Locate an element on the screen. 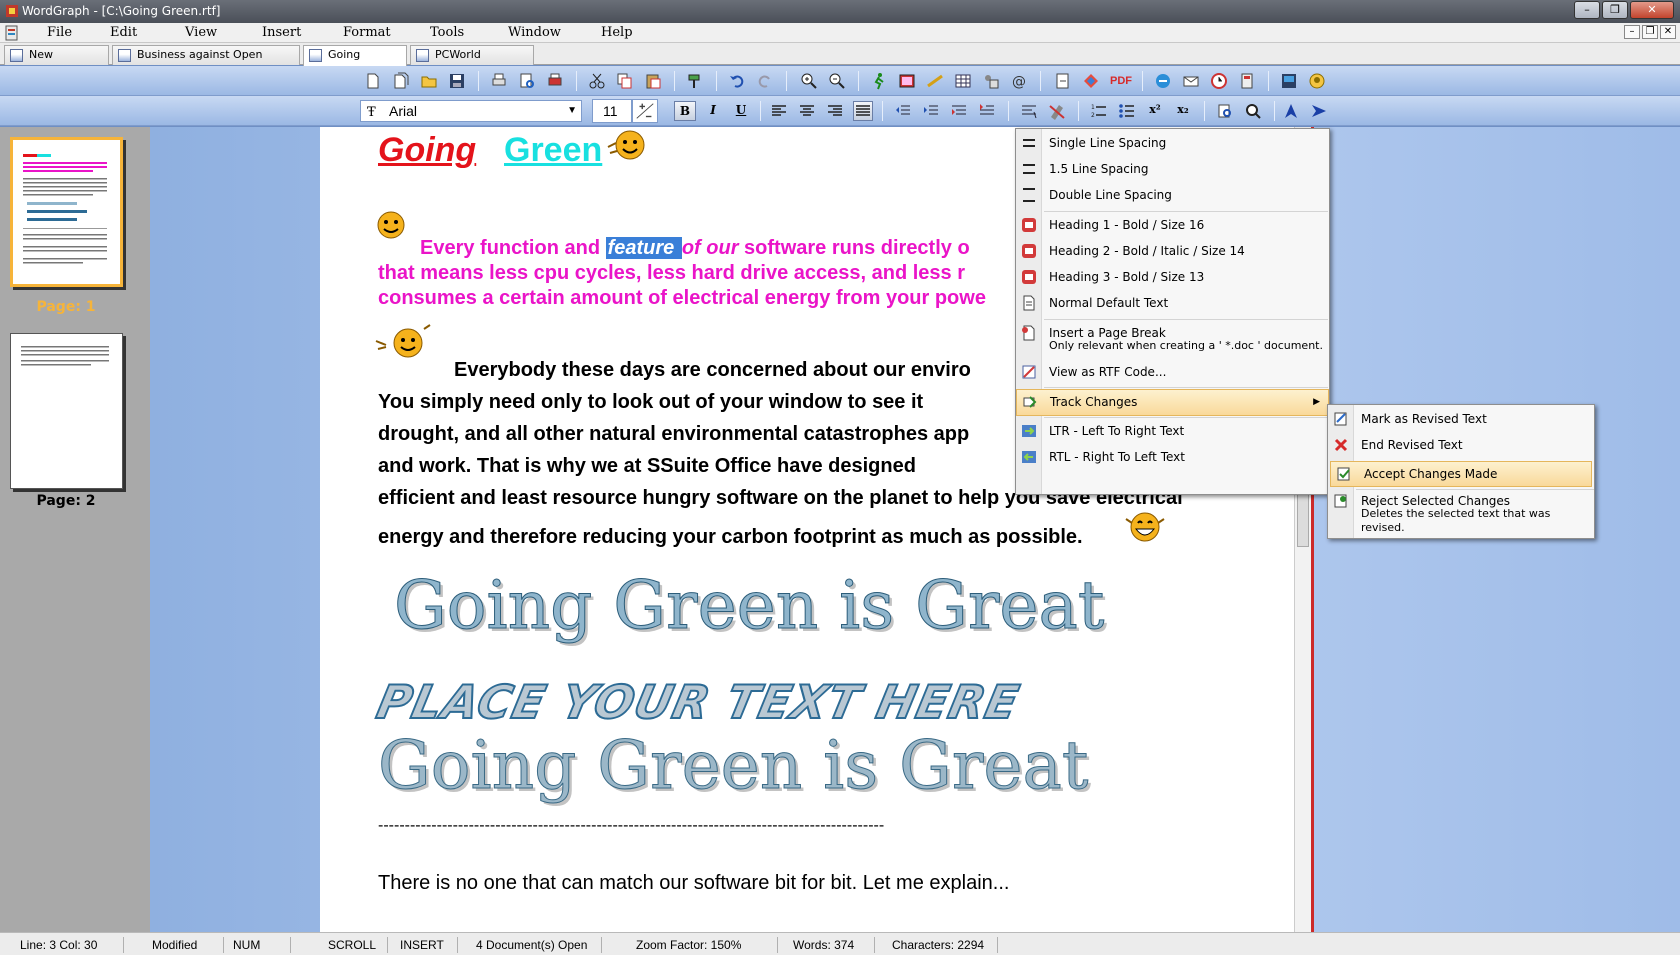 This screenshot has height=955, width=1680. maximize-button: ❐ is located at coordinates (1615, 10).